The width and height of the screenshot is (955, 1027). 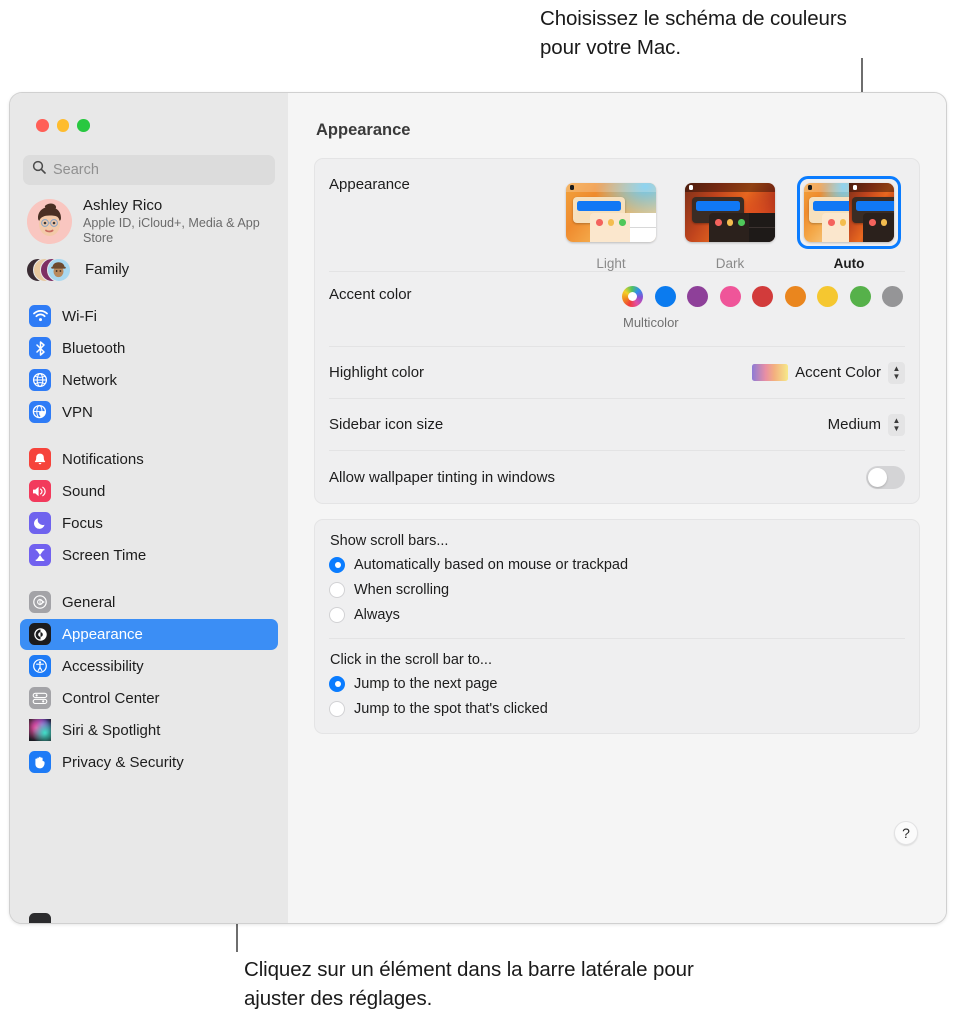 What do you see at coordinates (665, 296) in the screenshot?
I see `accent-swatch-blue` at bounding box center [665, 296].